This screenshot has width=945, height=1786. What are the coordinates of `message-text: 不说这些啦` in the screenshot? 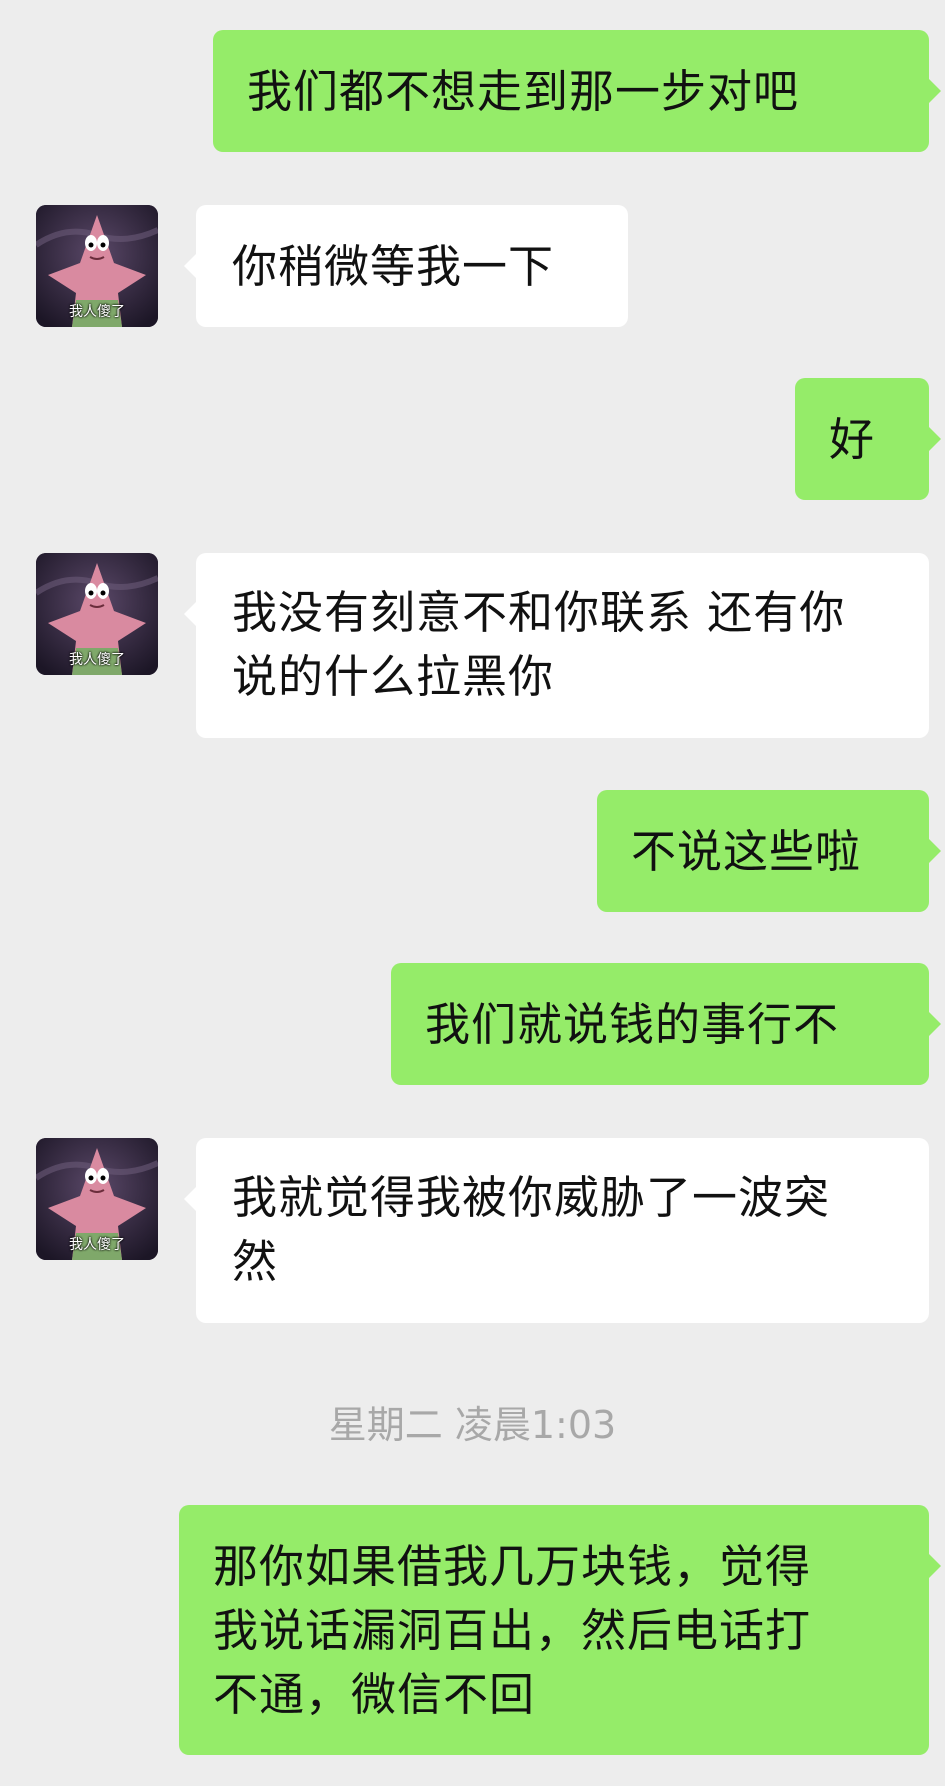 It's located at (746, 851).